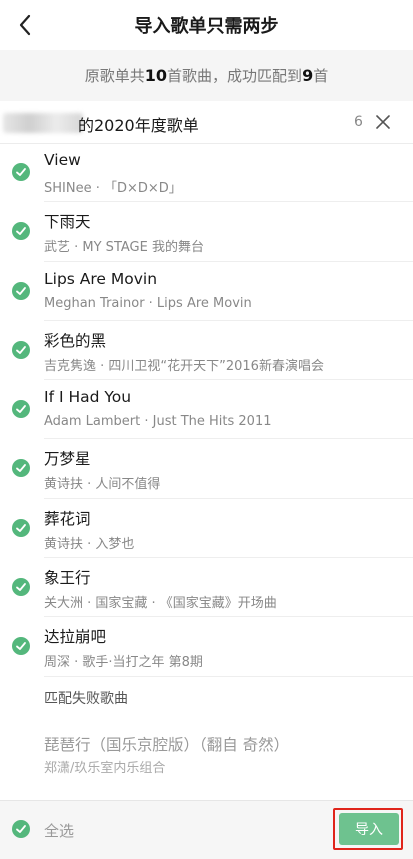 The width and height of the screenshot is (413, 859). I want to click on back-button, so click(25, 25).